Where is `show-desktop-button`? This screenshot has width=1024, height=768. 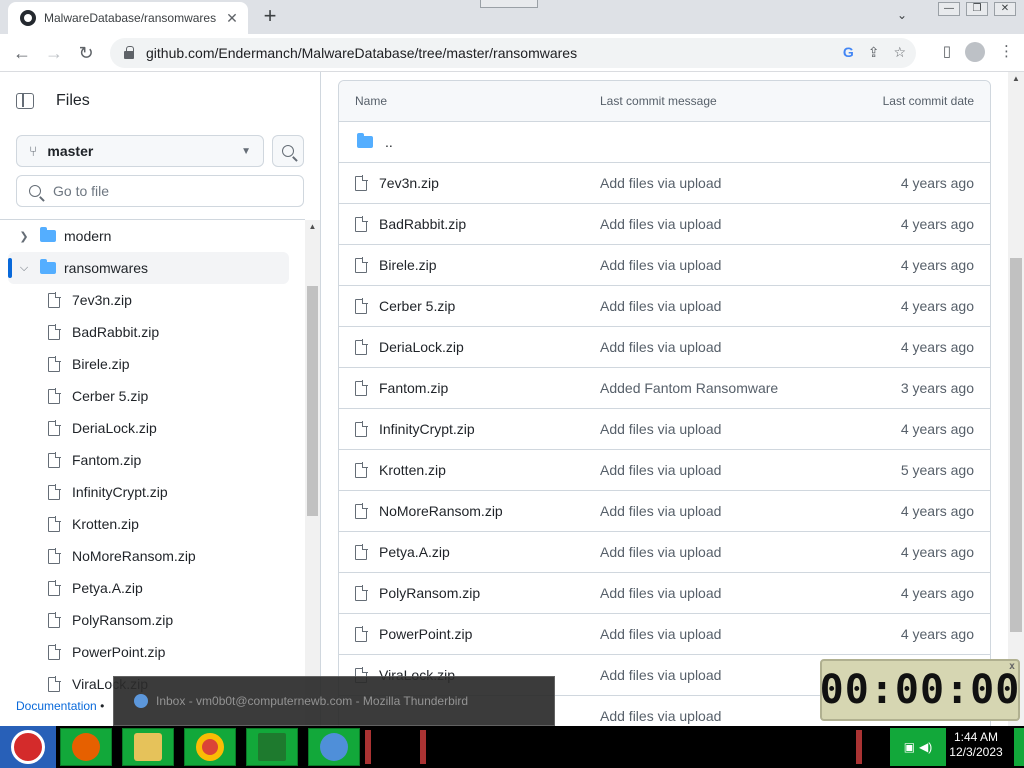 show-desktop-button is located at coordinates (1019, 747).